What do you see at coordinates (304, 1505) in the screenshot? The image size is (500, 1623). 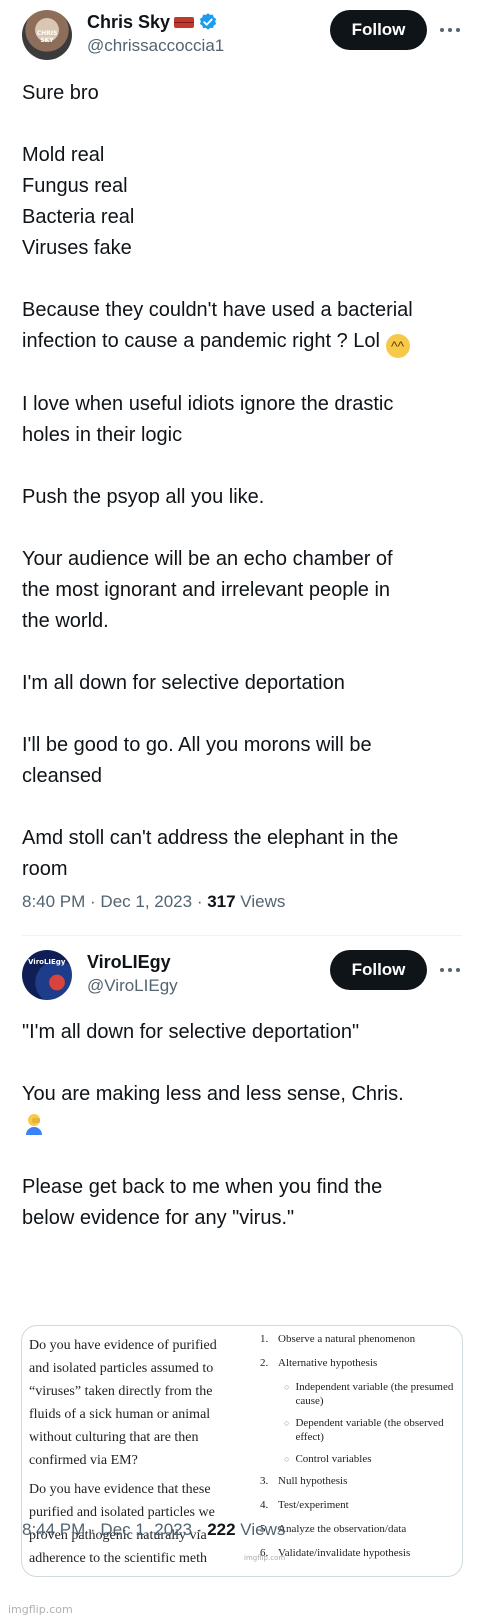 I see `list-item: 4. Test/experiment` at bounding box center [304, 1505].